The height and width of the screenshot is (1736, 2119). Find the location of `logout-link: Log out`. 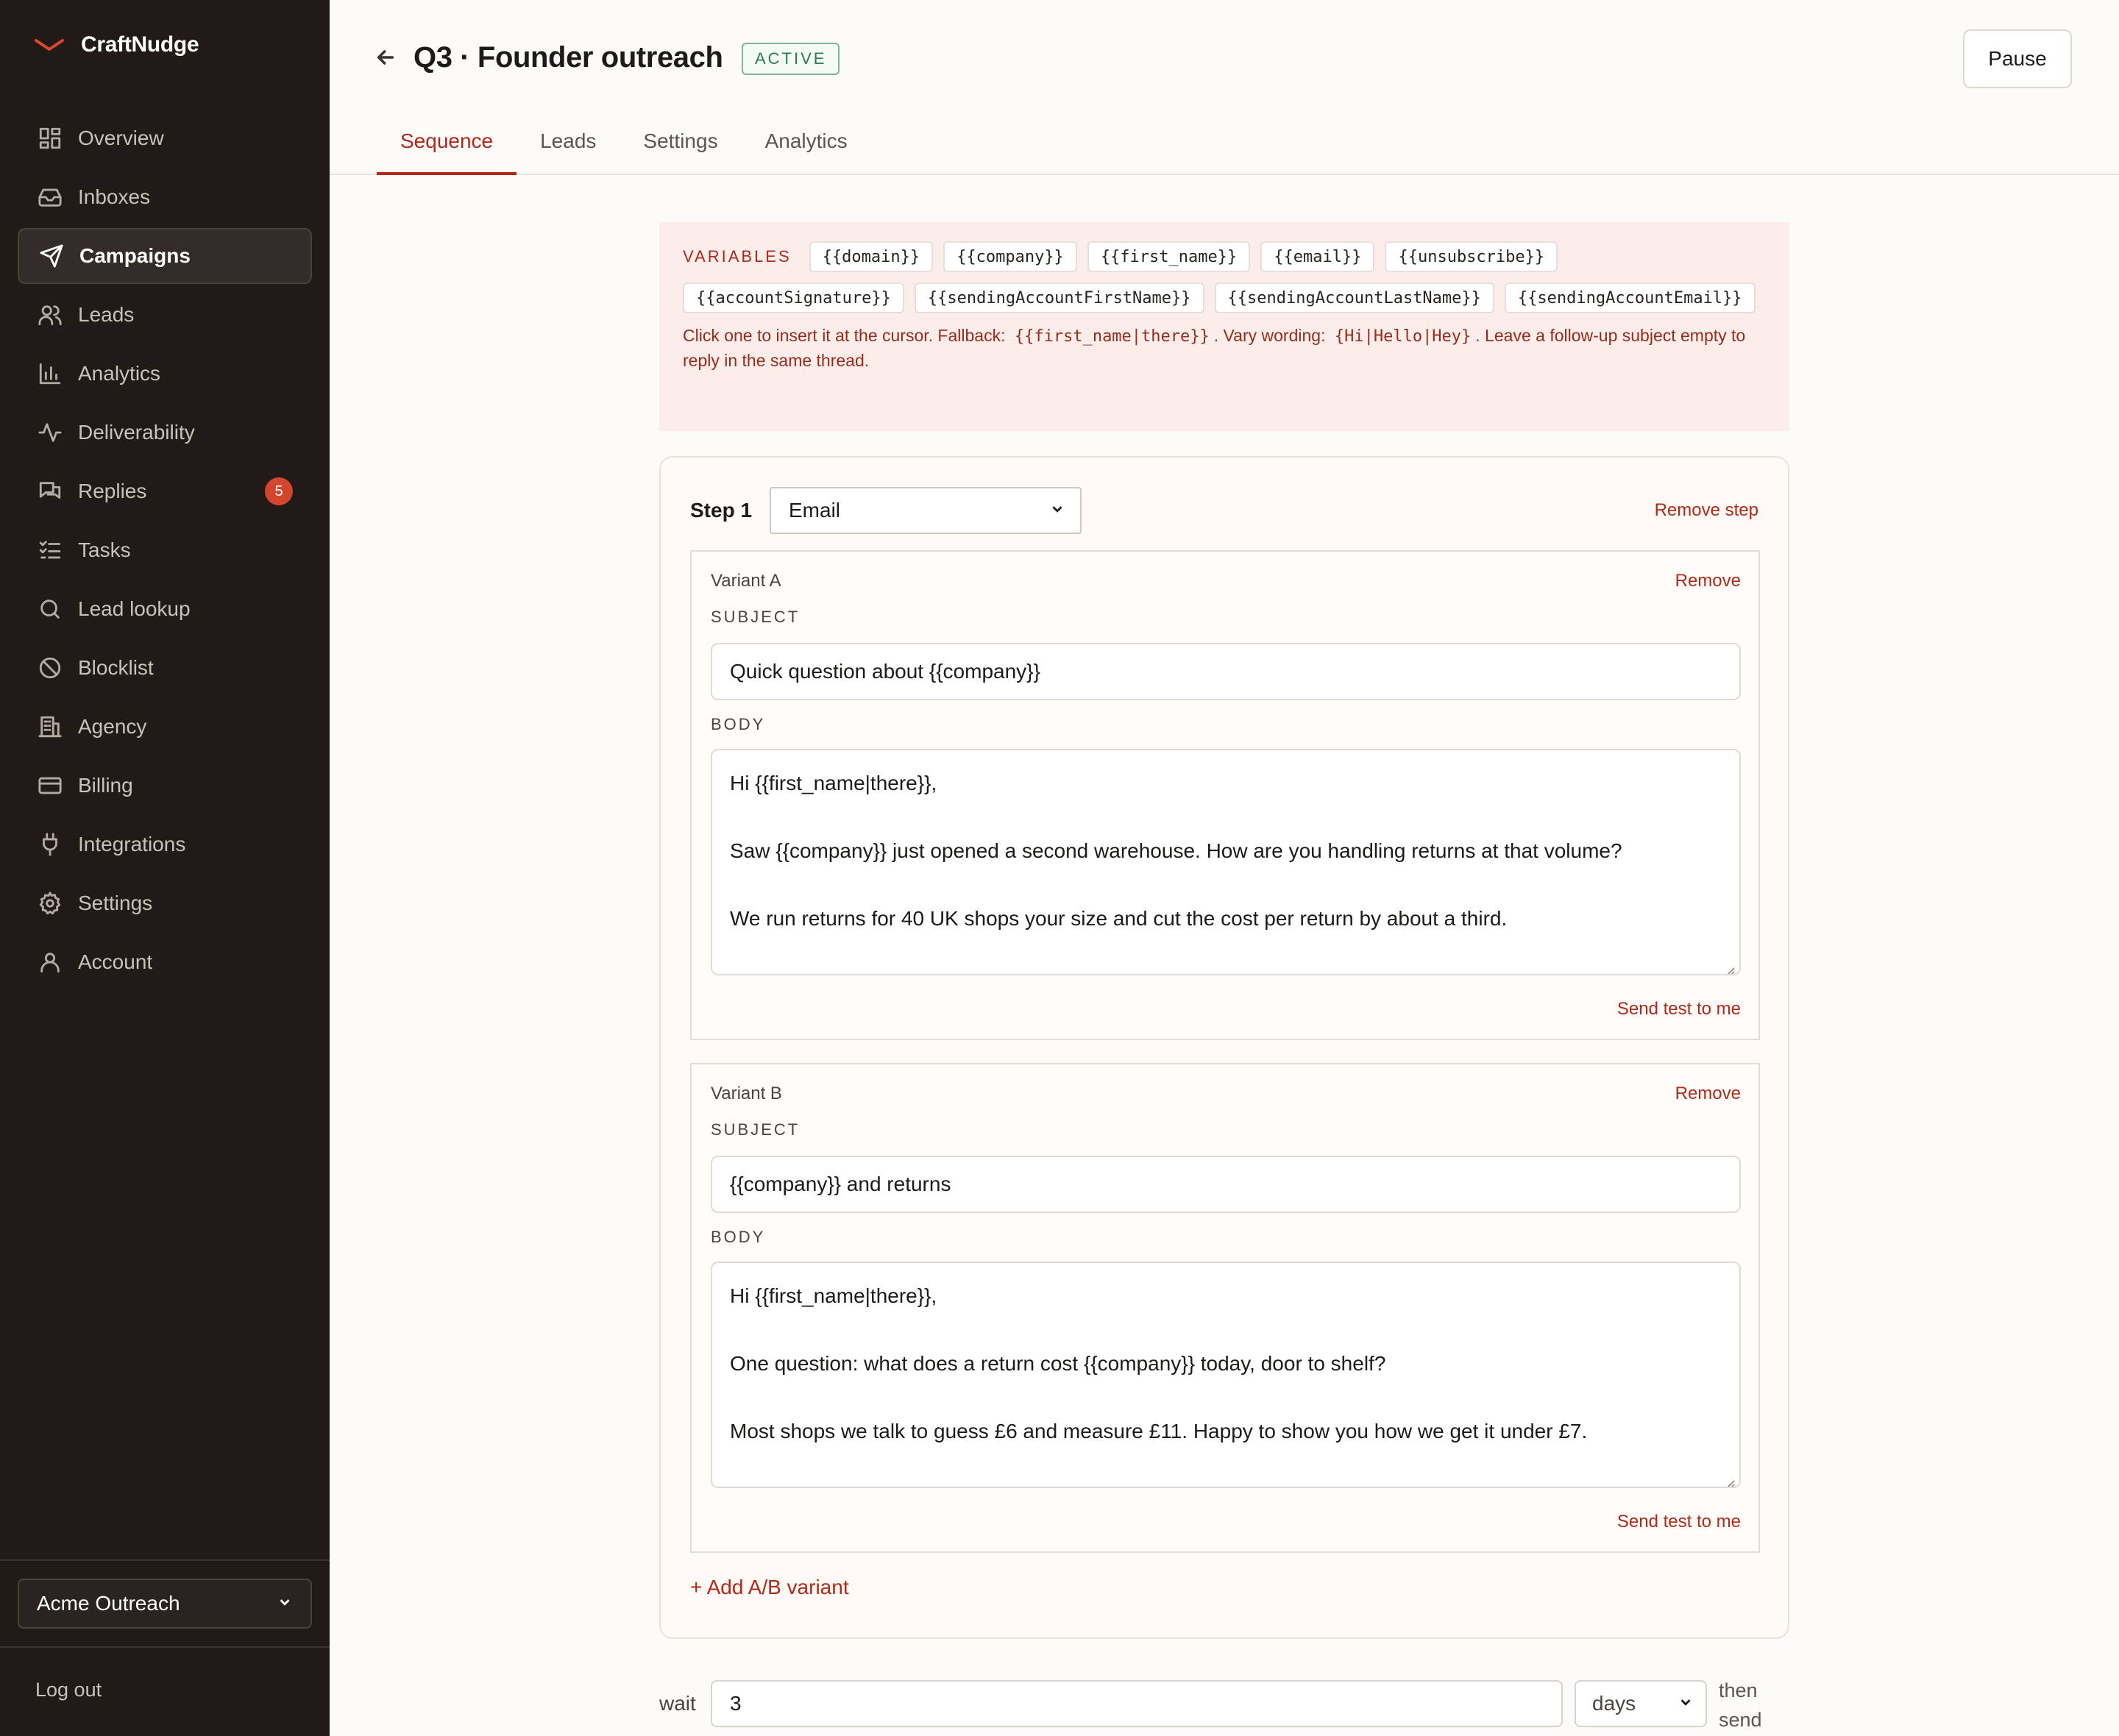

logout-link: Log out is located at coordinates (68, 1690).